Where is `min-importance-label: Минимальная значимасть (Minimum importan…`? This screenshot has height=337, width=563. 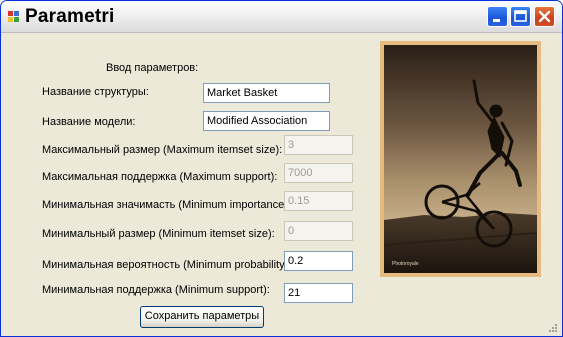 min-importance-label: Минимальная значимасть (Minimum importan… is located at coordinates (166, 205).